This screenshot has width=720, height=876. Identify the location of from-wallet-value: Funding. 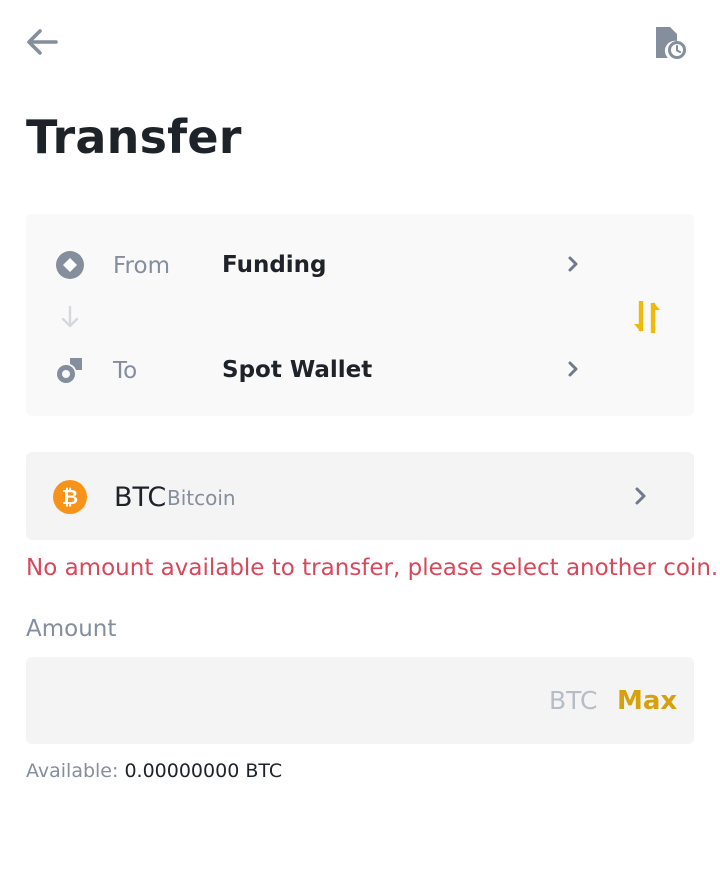
(274, 265).